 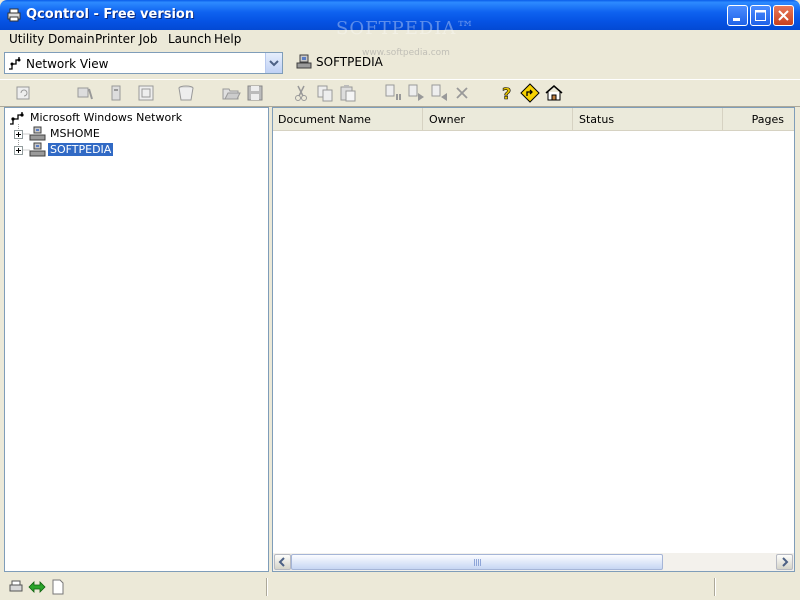 I want to click on window-title: Qcontrol - Free version, so click(x=110, y=14).